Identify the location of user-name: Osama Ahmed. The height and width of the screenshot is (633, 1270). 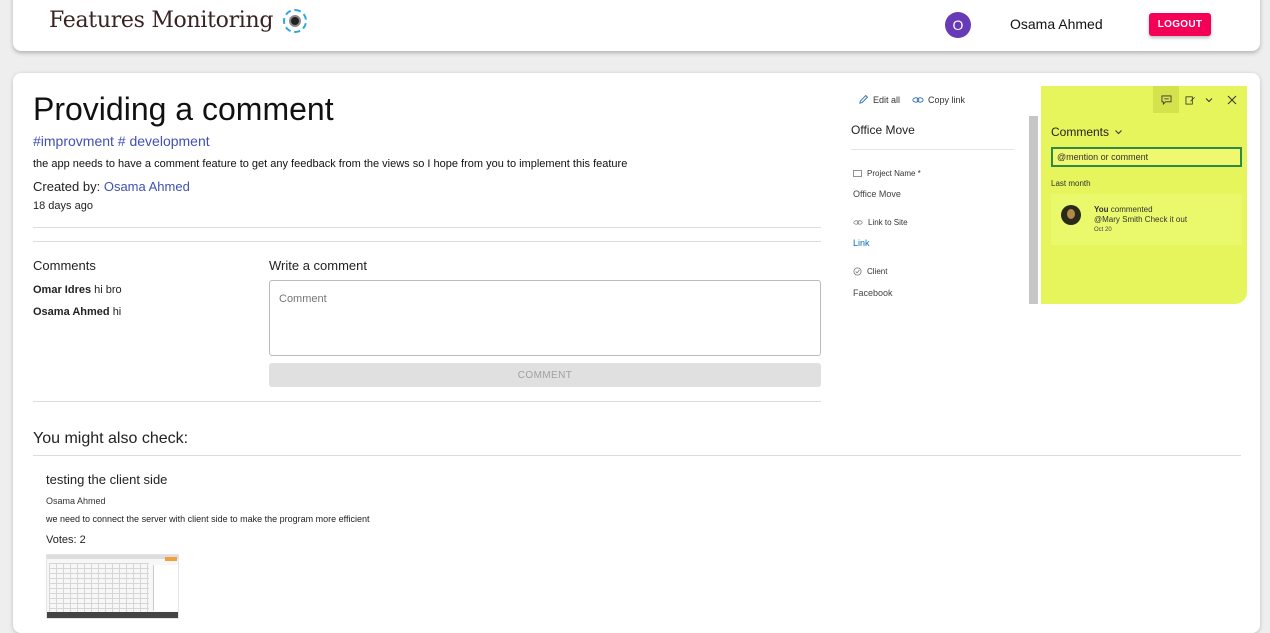
(1056, 24).